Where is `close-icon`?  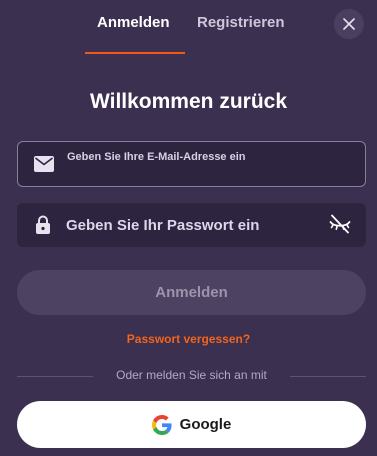 close-icon is located at coordinates (349, 24).